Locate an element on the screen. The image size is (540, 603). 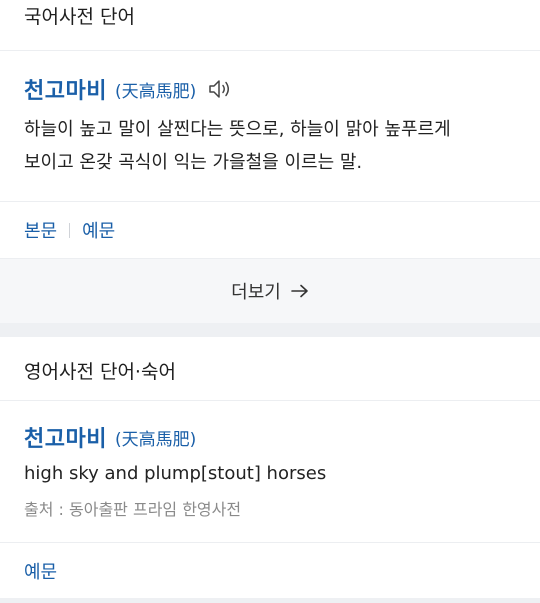
korean-dict-title: 국어사전 단어 is located at coordinates (79, 16).